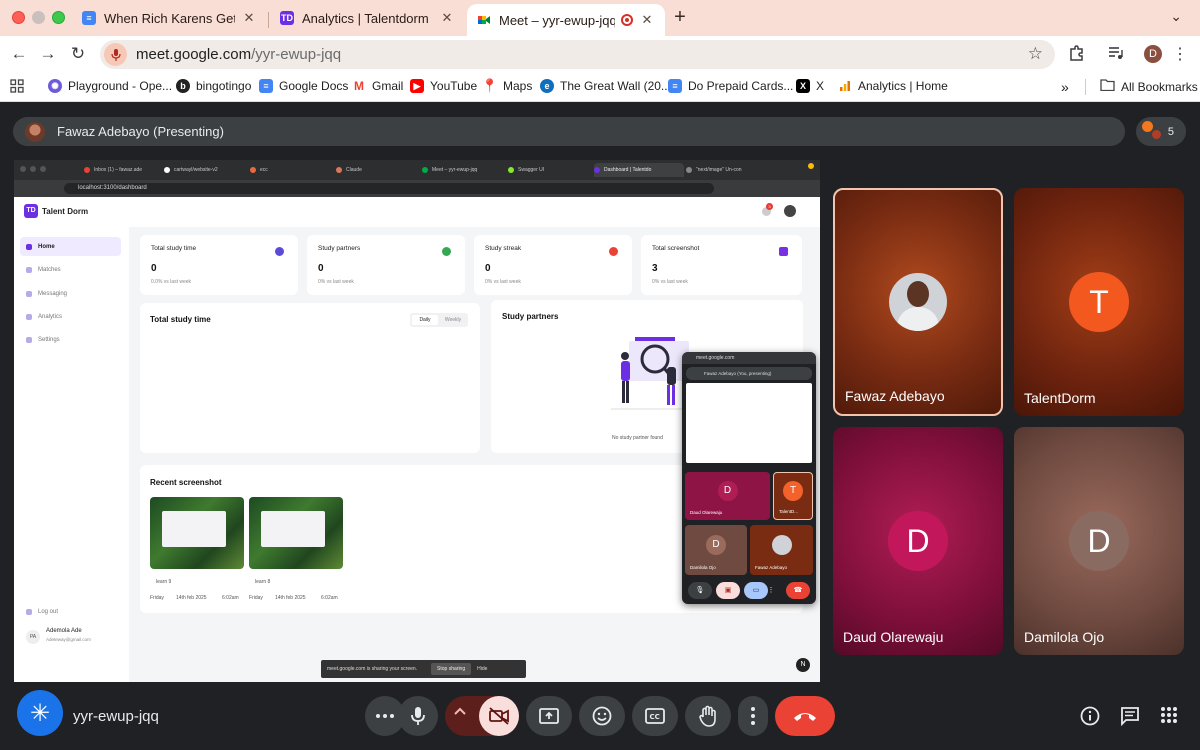  What do you see at coordinates (263, 582) in the screenshot?
I see `screenshot-label: learn 8` at bounding box center [263, 582].